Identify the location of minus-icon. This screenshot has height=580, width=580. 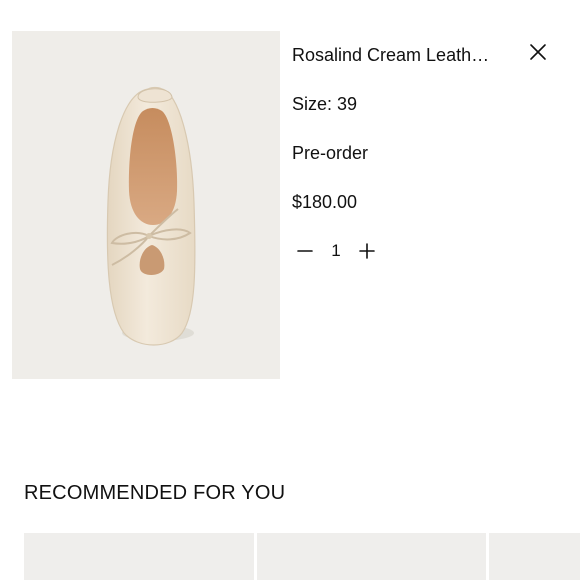
(305, 251).